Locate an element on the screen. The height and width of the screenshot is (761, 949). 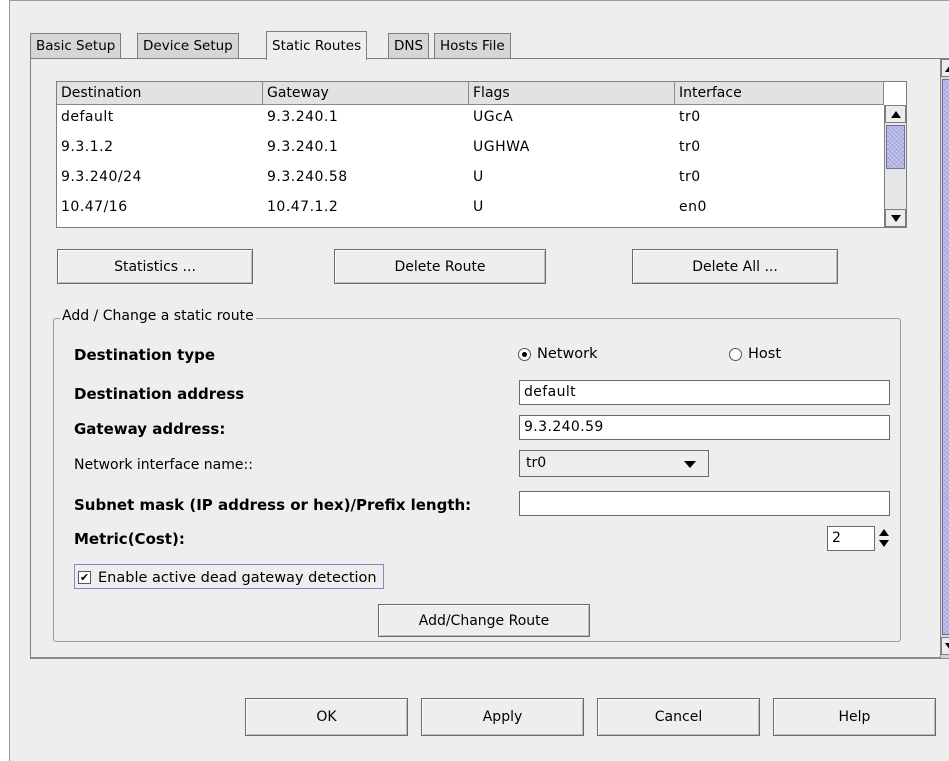
table-scroll-up-button is located at coordinates (895, 114).